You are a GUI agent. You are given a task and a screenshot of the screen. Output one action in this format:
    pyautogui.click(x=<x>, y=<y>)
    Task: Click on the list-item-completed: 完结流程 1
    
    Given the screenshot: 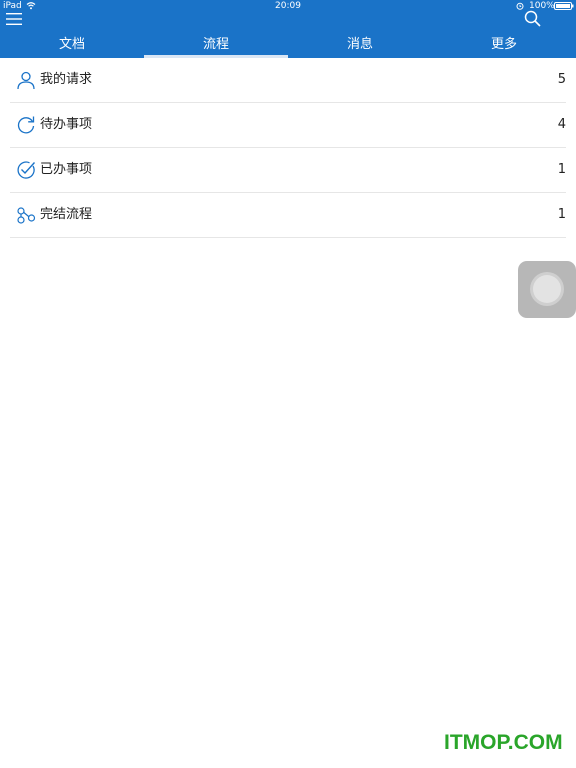 What is the action you would take?
    pyautogui.click(x=288, y=215)
    